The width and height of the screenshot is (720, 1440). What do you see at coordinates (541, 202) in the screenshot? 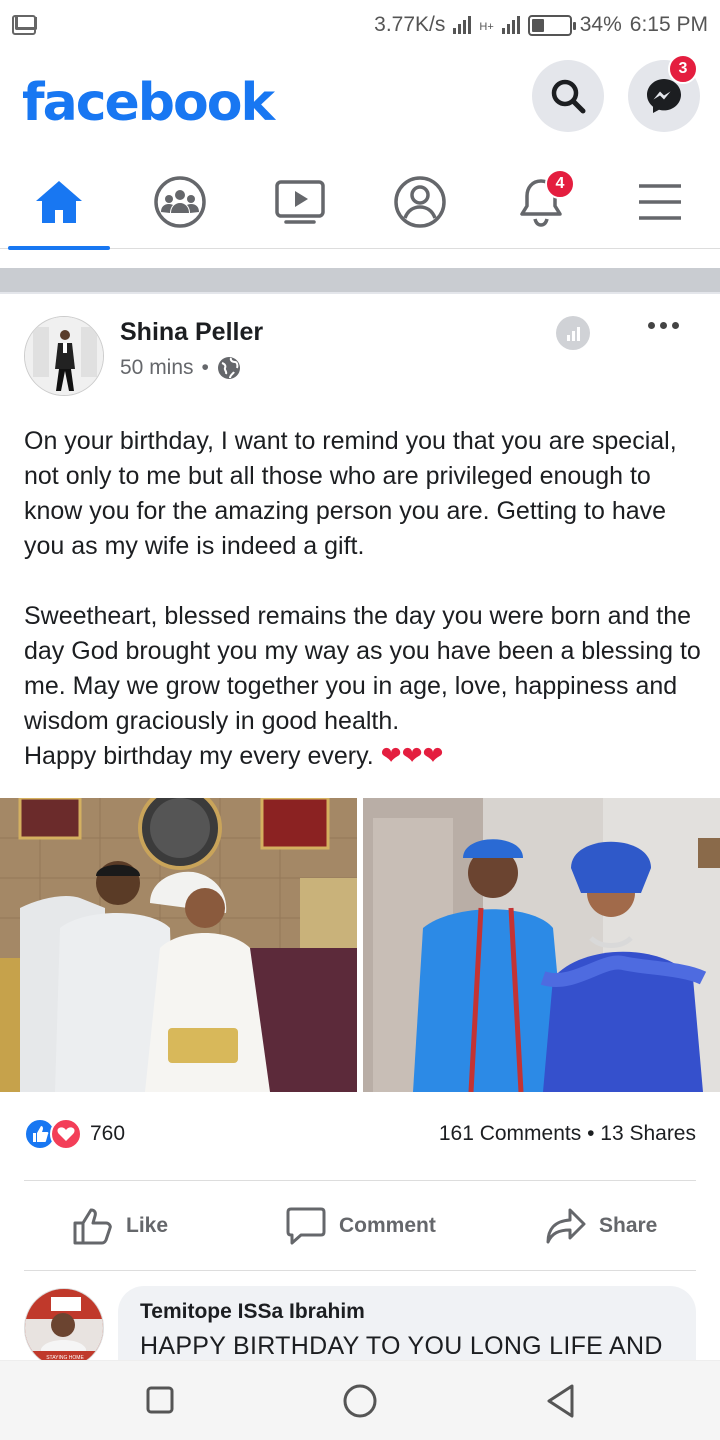
I see `tab-notifications: 4` at bounding box center [541, 202].